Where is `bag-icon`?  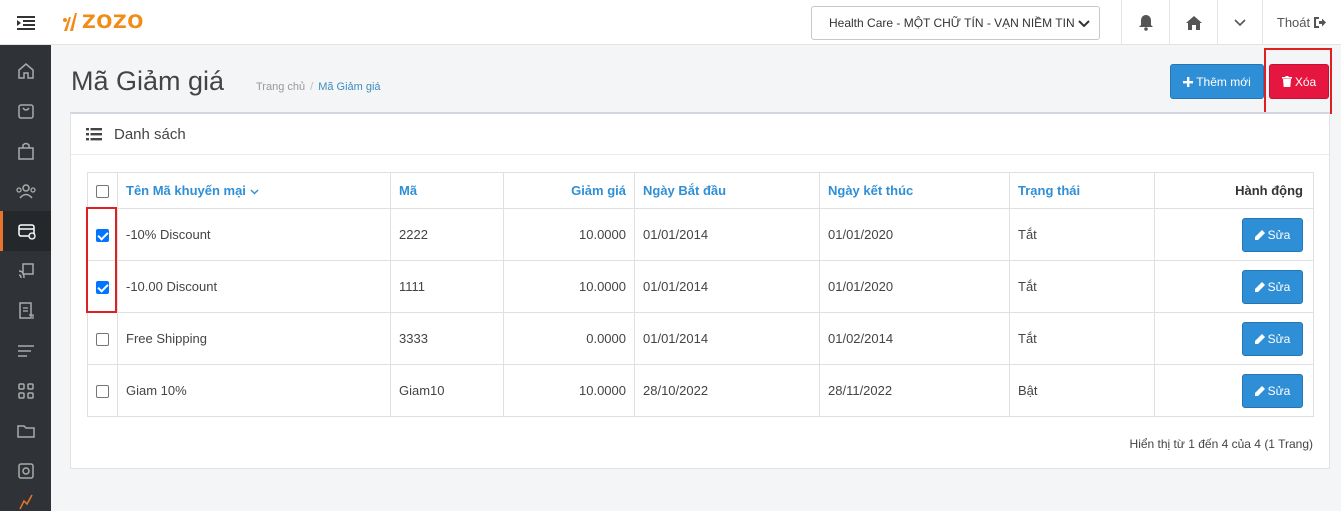
bag-icon is located at coordinates (25, 151).